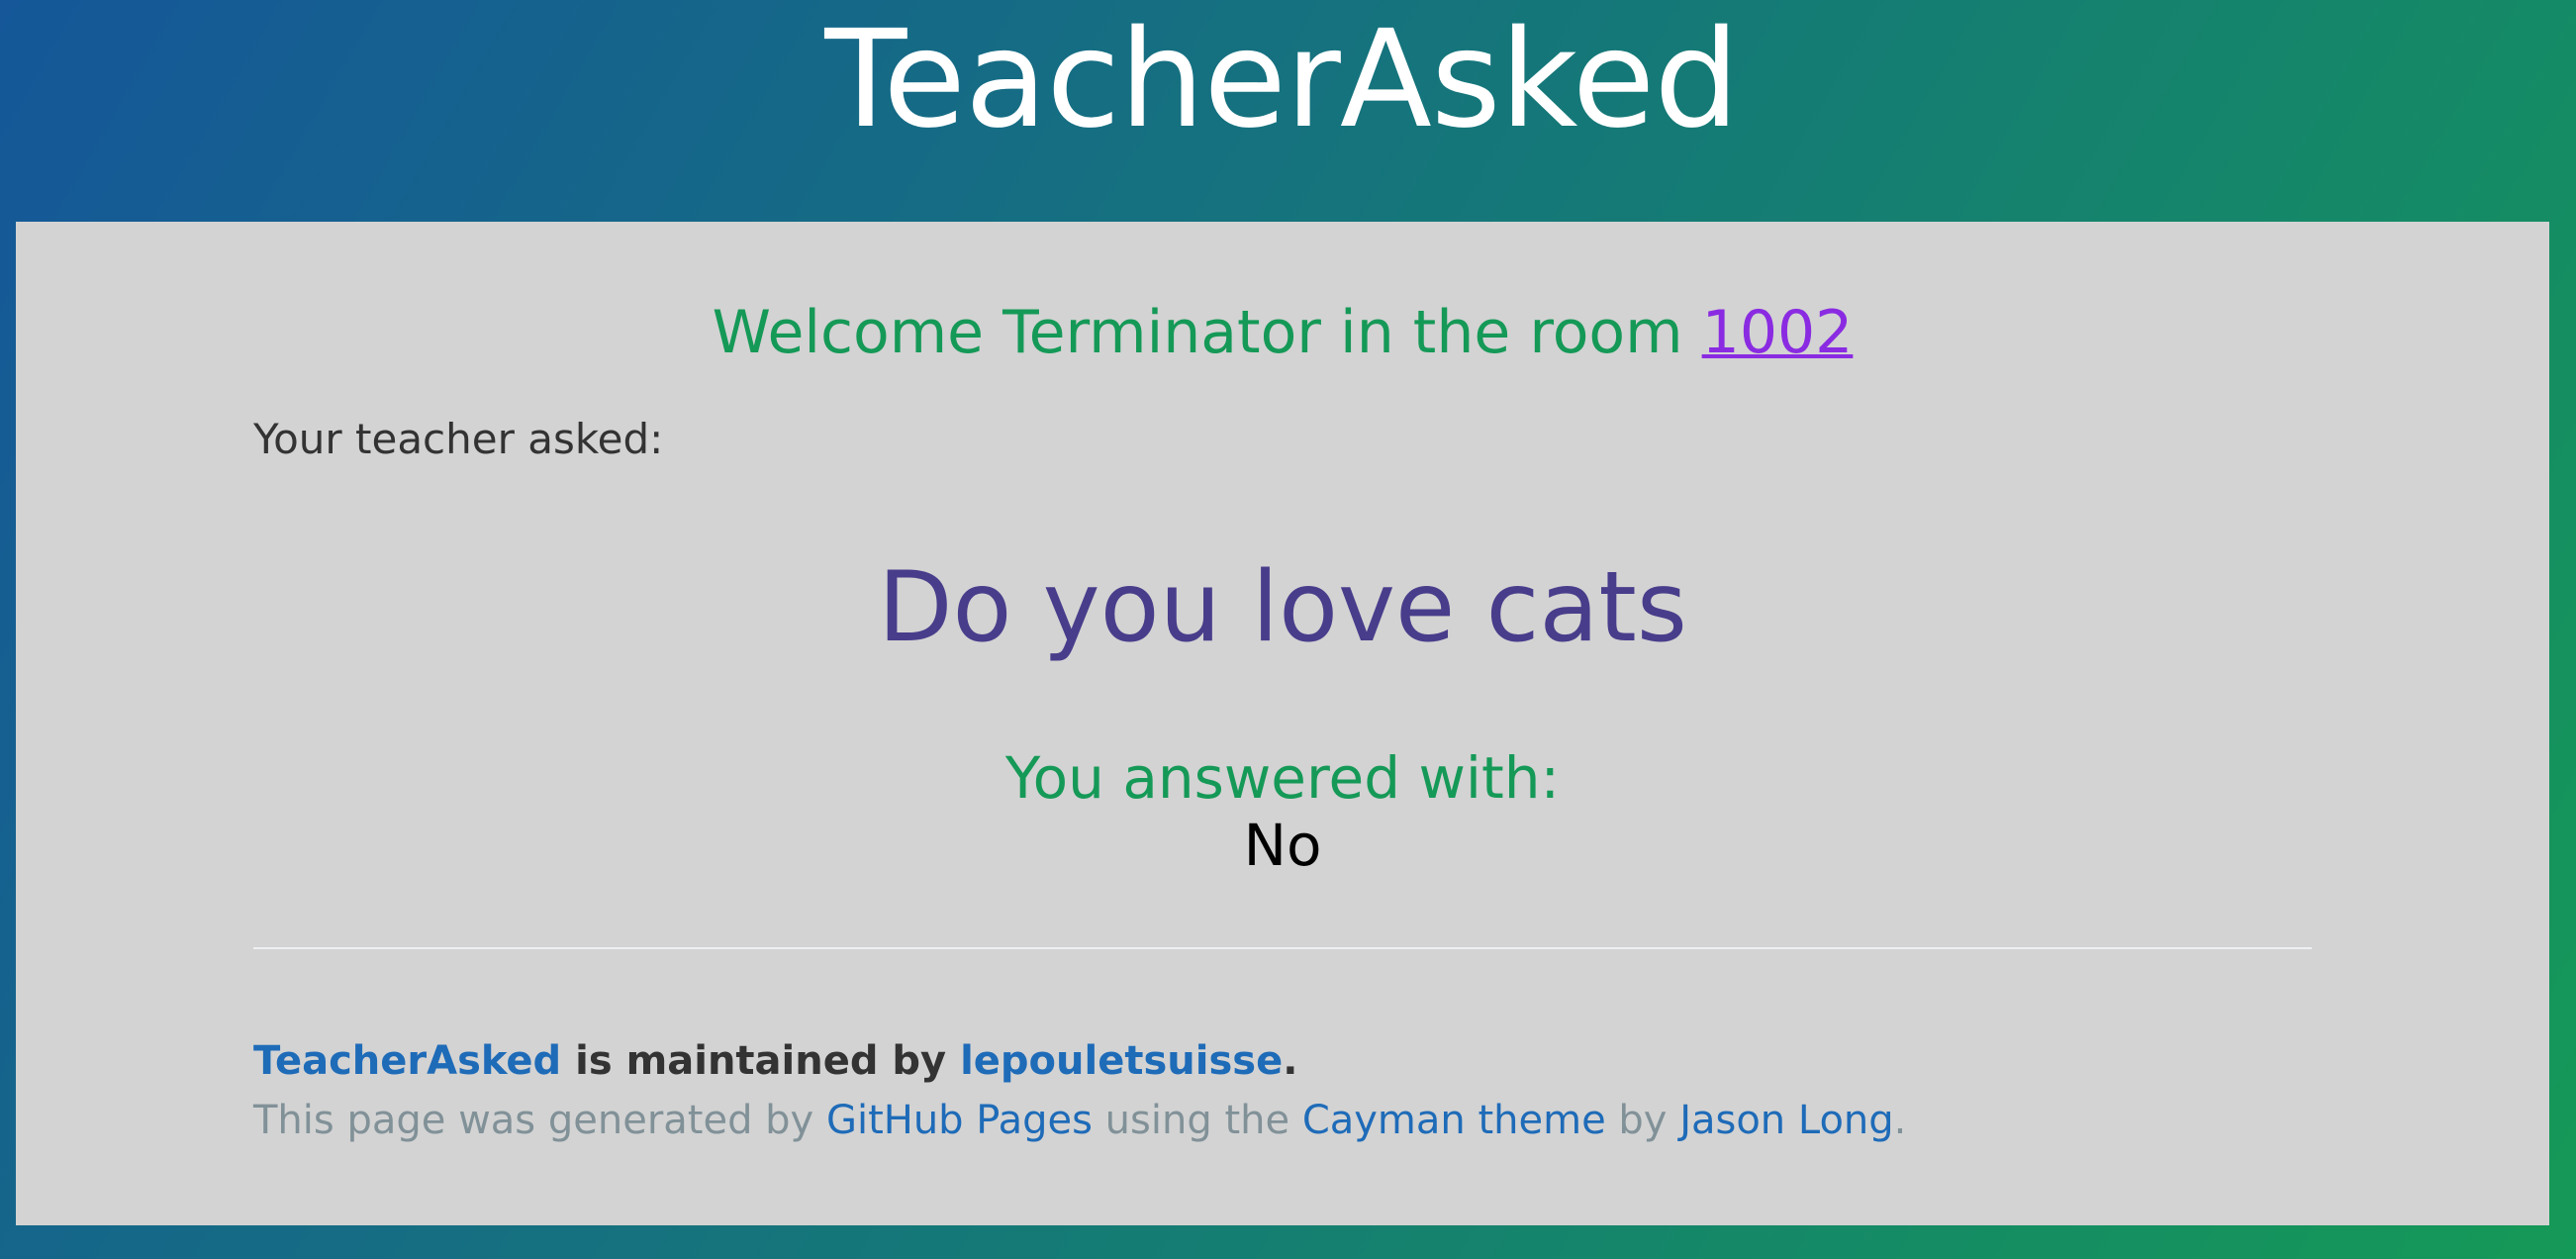 Image resolution: width=2576 pixels, height=1259 pixels. I want to click on welcome-text: Welcome Terminator in the room, so click(1207, 332).